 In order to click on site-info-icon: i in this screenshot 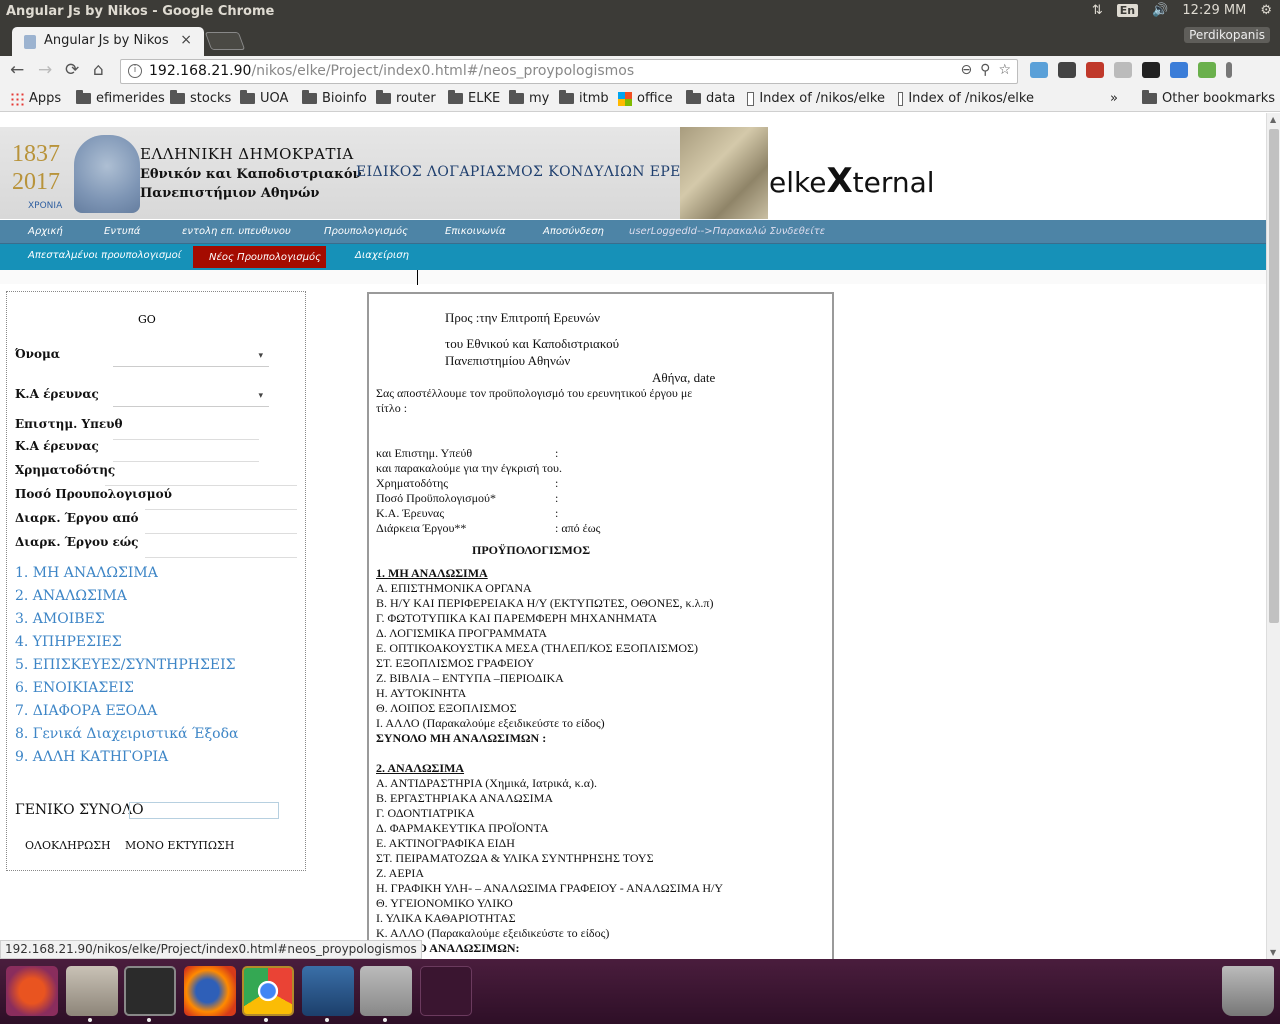, I will do `click(135, 71)`.